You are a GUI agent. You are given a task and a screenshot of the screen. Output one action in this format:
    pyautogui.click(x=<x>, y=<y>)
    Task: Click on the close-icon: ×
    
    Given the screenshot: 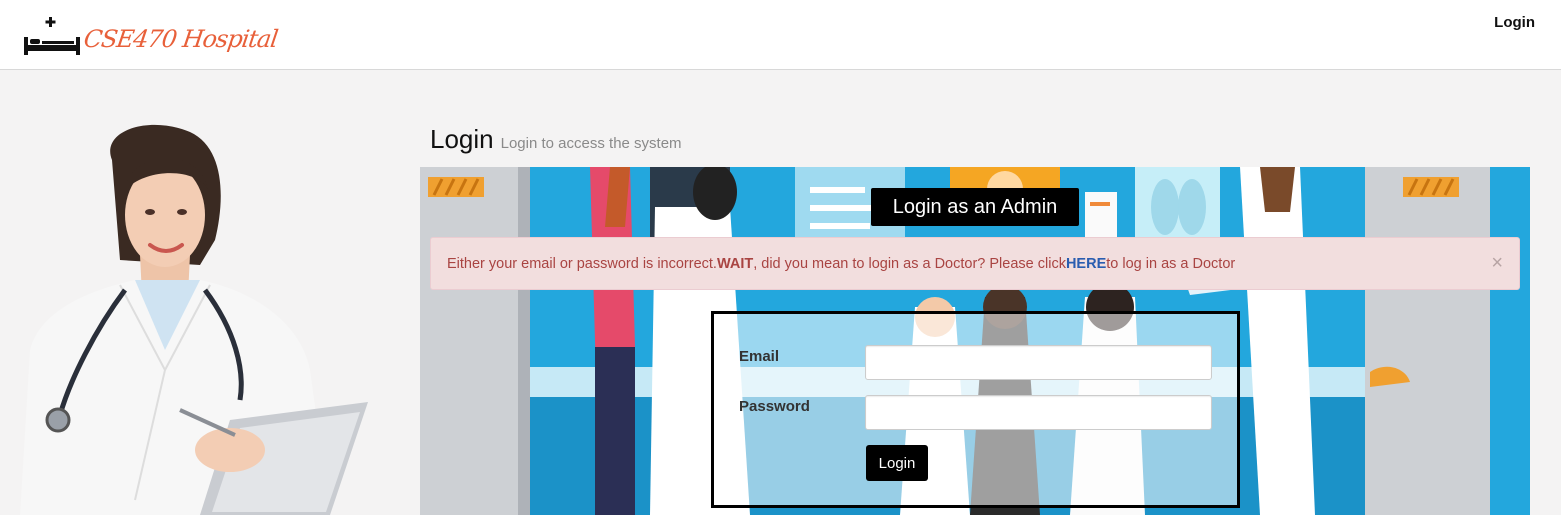 What is the action you would take?
    pyautogui.click(x=1497, y=263)
    